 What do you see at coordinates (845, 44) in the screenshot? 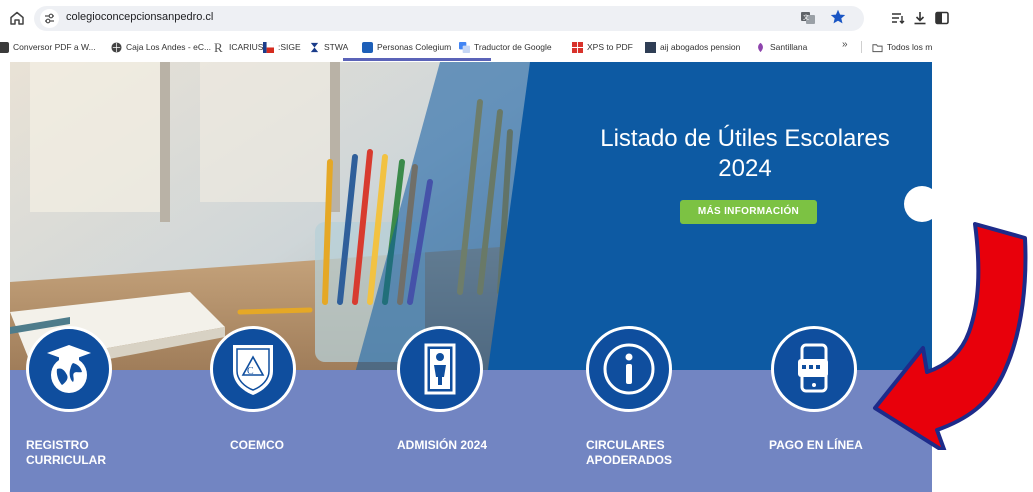
I see `more-bookmarks-button: »` at bounding box center [845, 44].